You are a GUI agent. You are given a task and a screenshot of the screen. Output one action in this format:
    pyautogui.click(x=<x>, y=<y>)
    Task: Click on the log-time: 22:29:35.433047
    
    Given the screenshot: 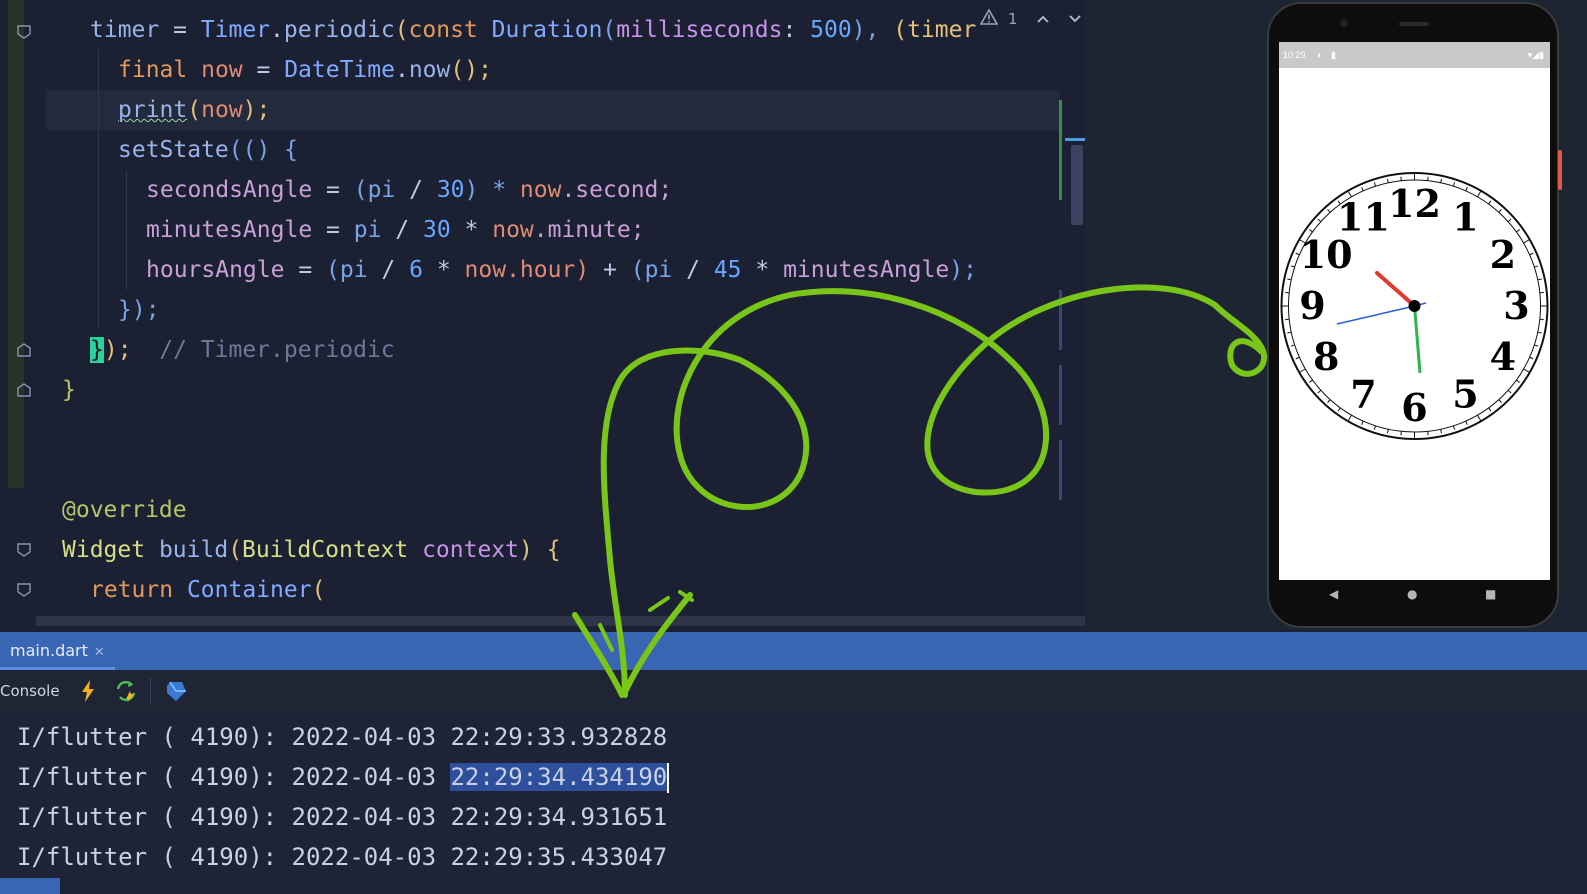 What is the action you would take?
    pyautogui.click(x=559, y=857)
    